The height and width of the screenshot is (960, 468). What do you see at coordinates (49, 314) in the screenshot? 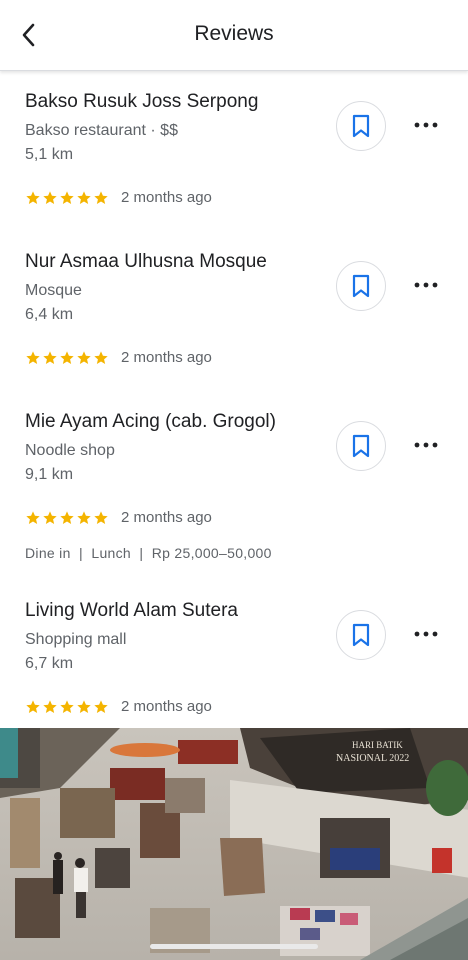
I see `place-distance: 6,4 km` at bounding box center [49, 314].